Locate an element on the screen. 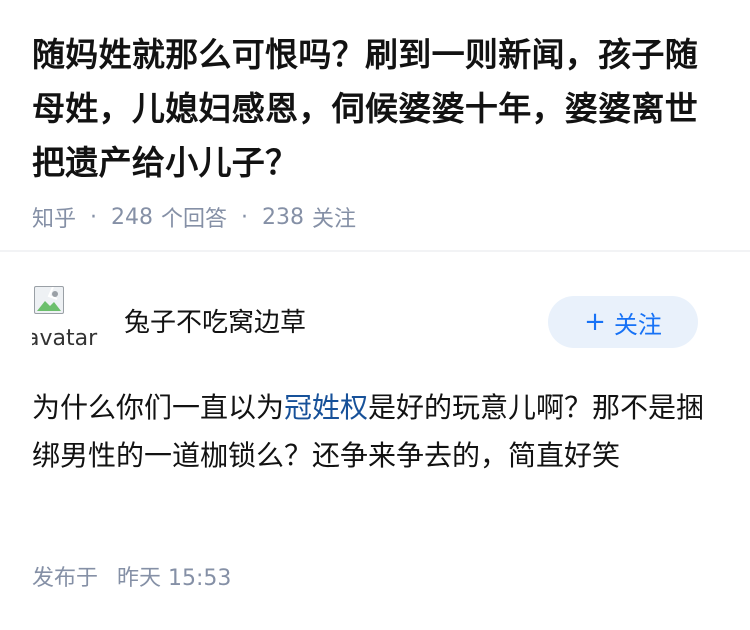 The height and width of the screenshot is (630, 750). source-label: 知乎 is located at coordinates (54, 217).